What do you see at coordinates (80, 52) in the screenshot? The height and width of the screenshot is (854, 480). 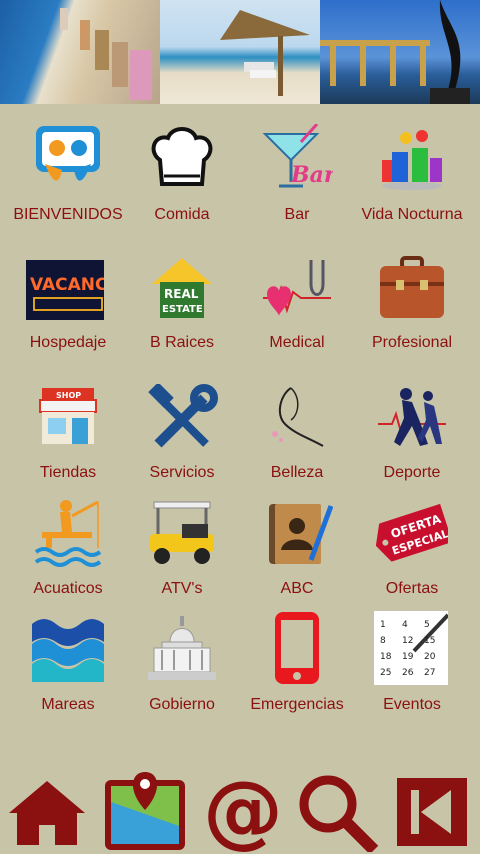 I see `beach-city-photo` at bounding box center [80, 52].